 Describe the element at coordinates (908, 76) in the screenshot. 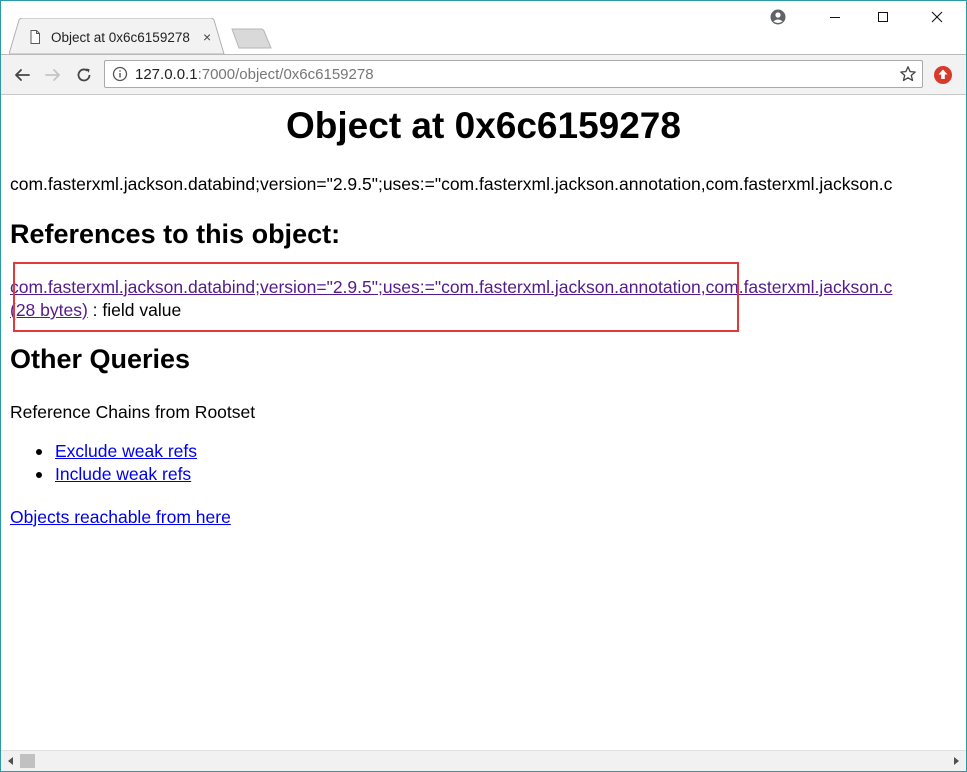

I see `bookmark-star-icon` at that location.